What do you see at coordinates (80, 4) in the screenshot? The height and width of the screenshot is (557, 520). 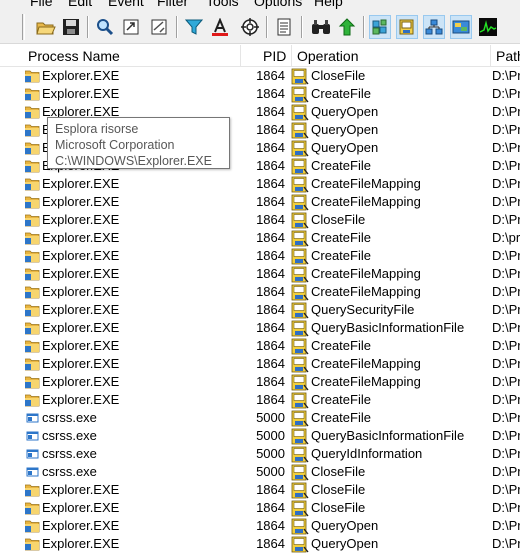 I see `menu-edit: Edit` at bounding box center [80, 4].